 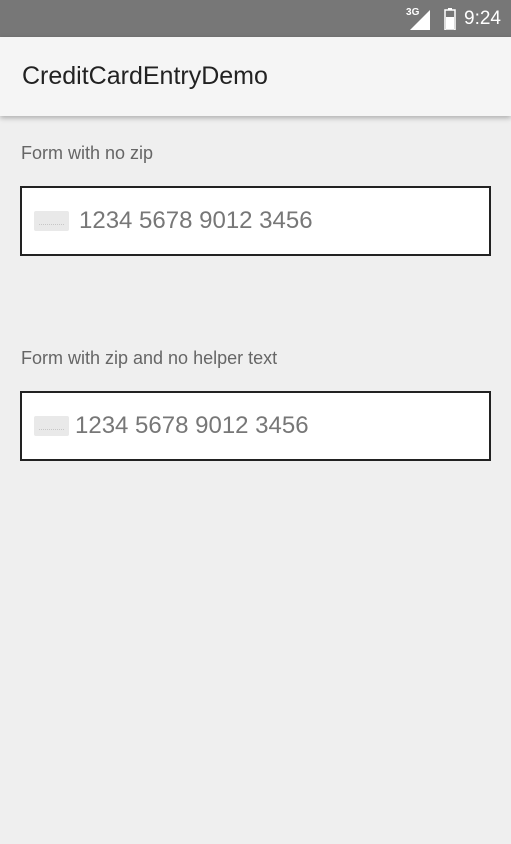 What do you see at coordinates (87, 153) in the screenshot?
I see `form-no-zip-label: Form with no zip` at bounding box center [87, 153].